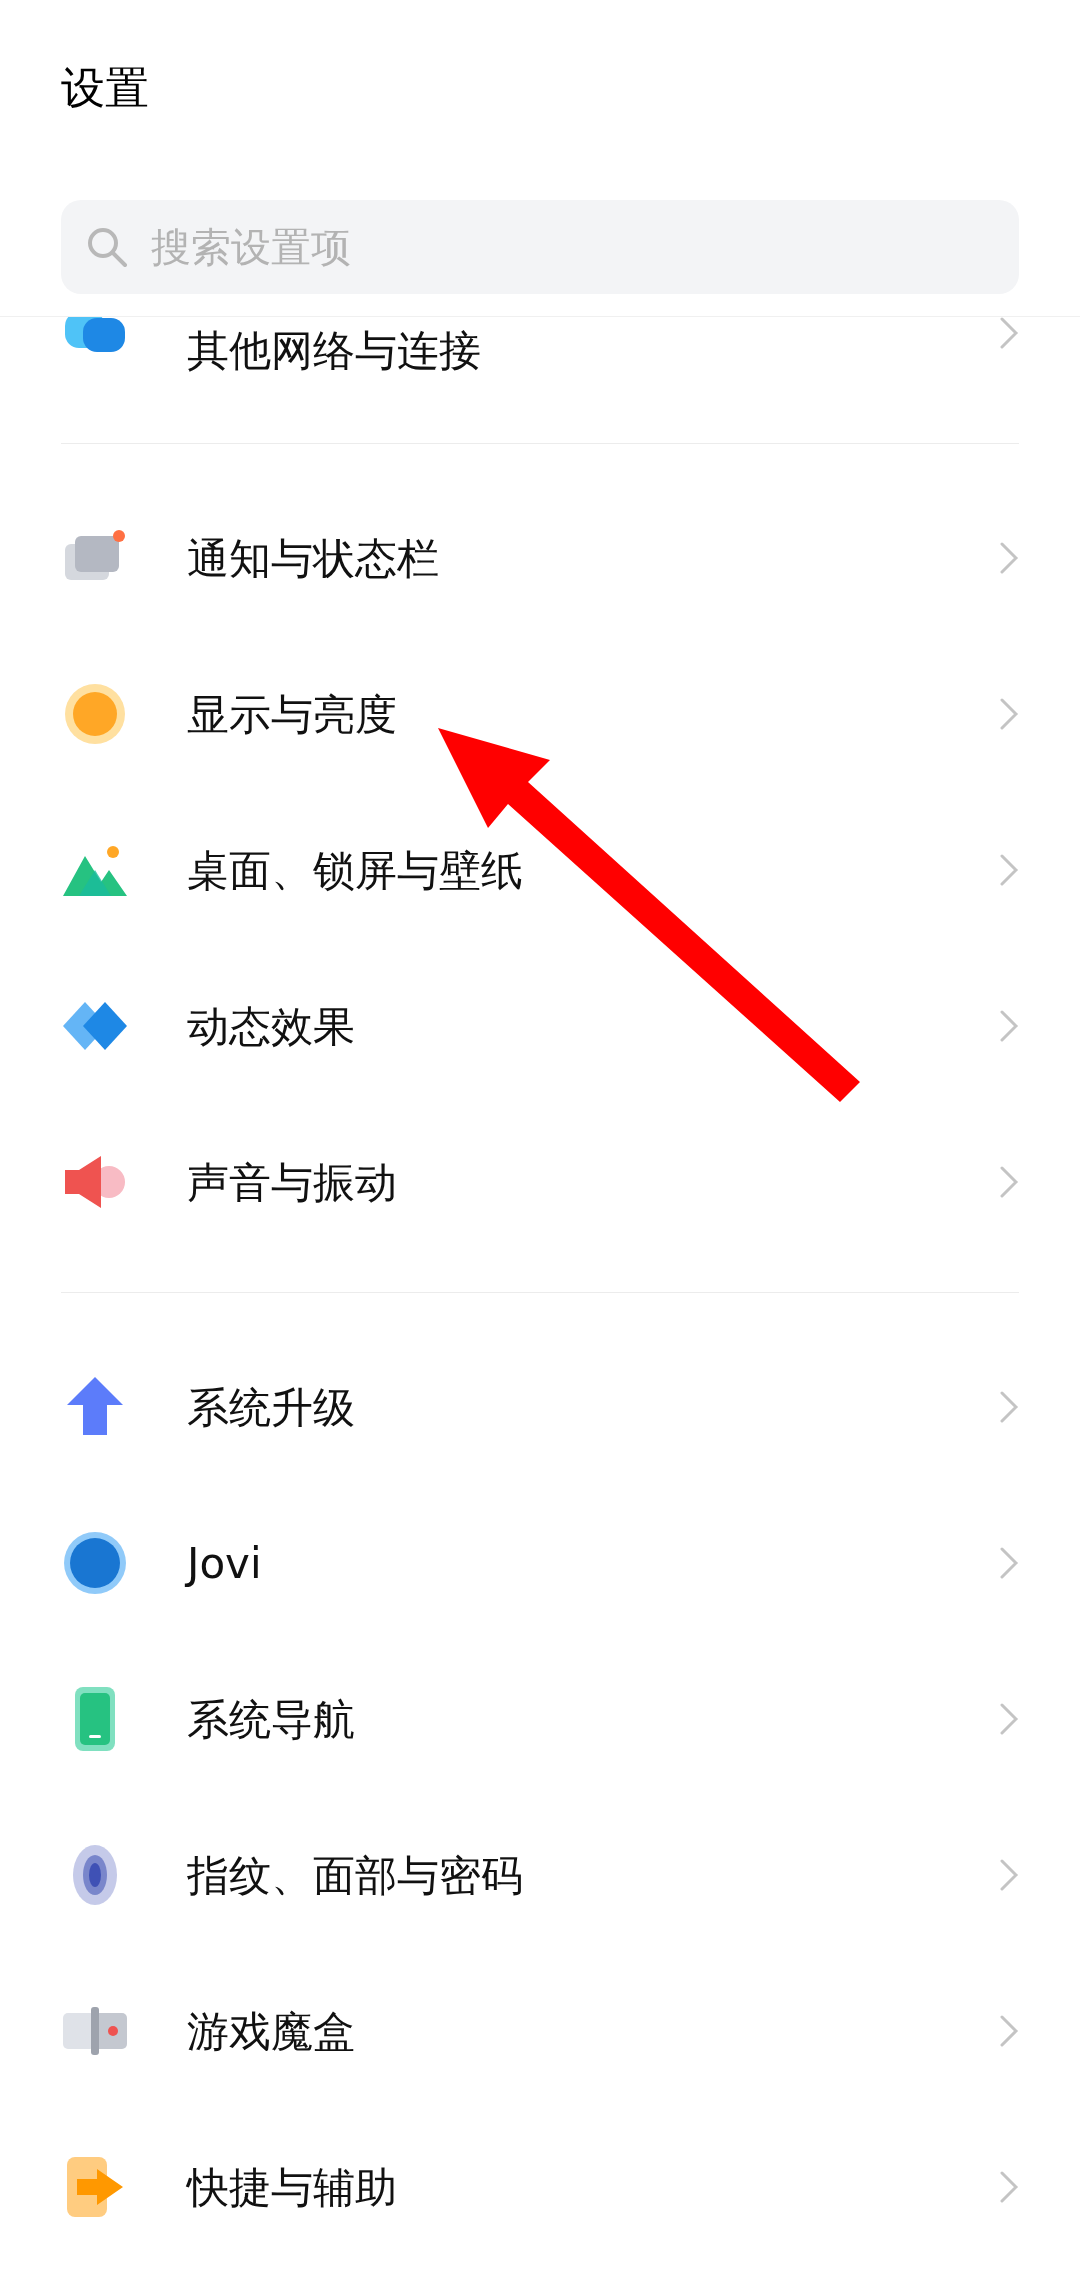 The height and width of the screenshot is (2291, 1080). I want to click on search-bar: 搜索设置项, so click(540, 247).